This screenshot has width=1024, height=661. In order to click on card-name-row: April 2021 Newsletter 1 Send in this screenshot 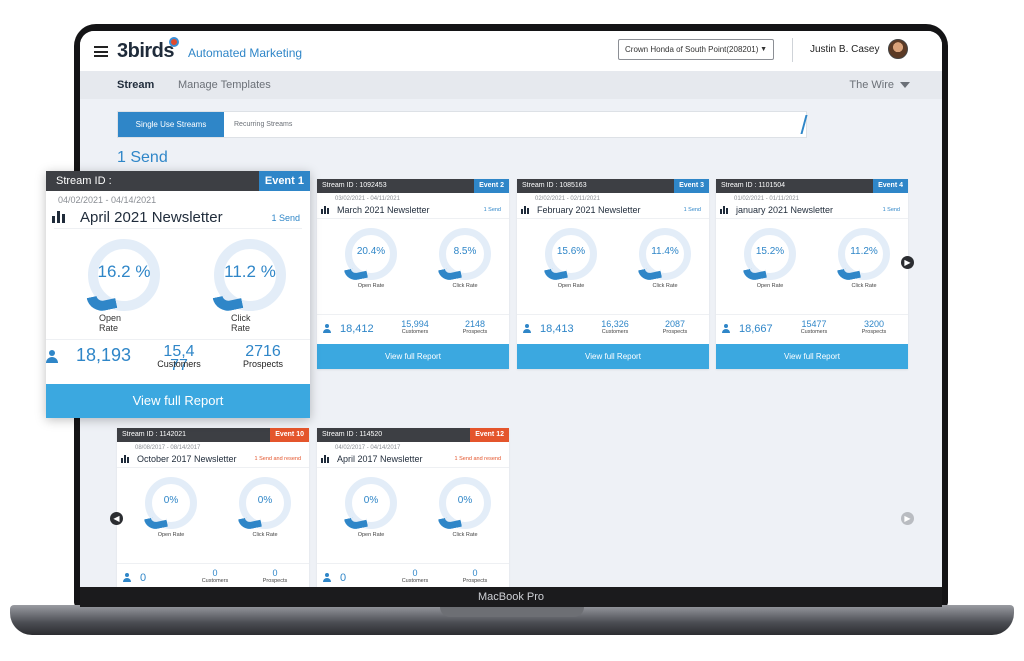, I will do `click(177, 218)`.